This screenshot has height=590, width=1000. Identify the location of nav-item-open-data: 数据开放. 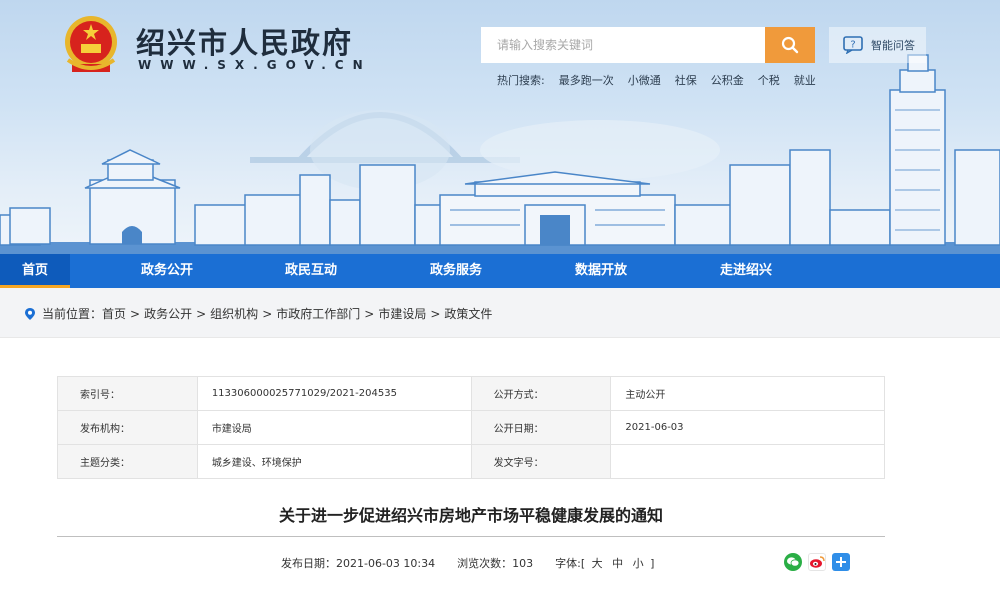
(601, 271).